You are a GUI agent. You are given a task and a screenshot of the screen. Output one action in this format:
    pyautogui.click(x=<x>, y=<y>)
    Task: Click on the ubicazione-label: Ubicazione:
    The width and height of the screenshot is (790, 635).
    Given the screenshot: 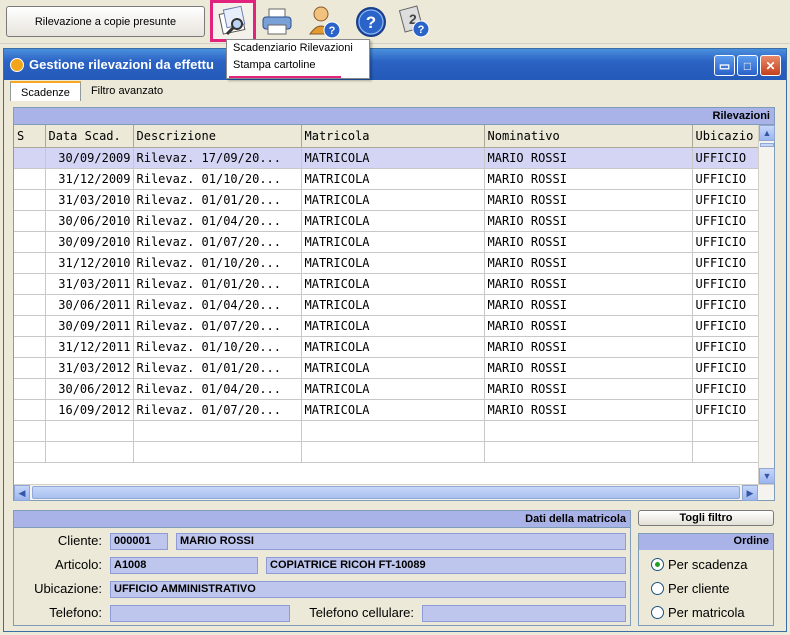 What is the action you would take?
    pyautogui.click(x=68, y=588)
    